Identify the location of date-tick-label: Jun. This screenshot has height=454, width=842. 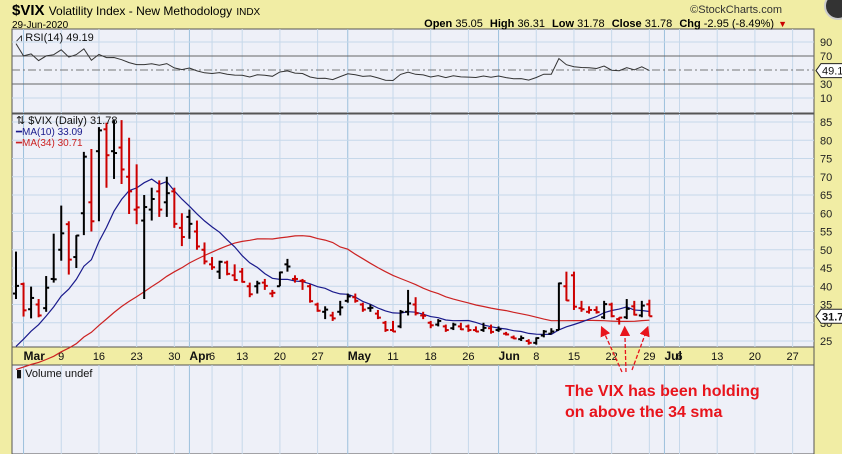
(509, 356).